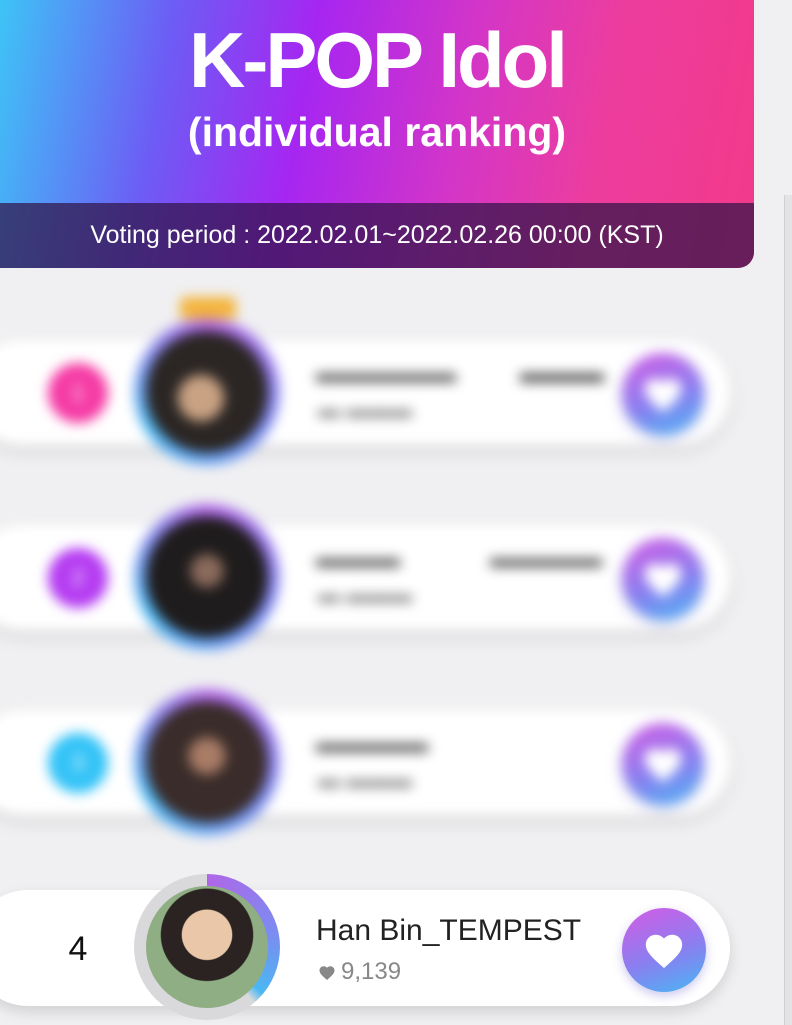 This screenshot has height=1025, width=792. I want to click on idol-name: ▬▬▬▬▬, so click(386, 372).